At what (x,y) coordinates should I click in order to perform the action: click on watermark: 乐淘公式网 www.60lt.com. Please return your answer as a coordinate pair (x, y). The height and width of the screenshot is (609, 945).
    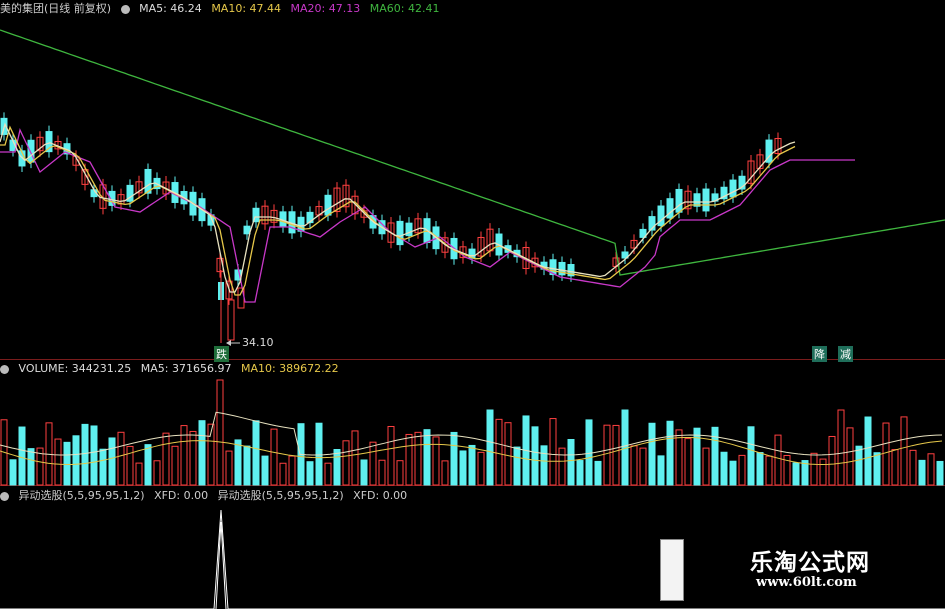
    Looking at the image, I should click on (792, 570).